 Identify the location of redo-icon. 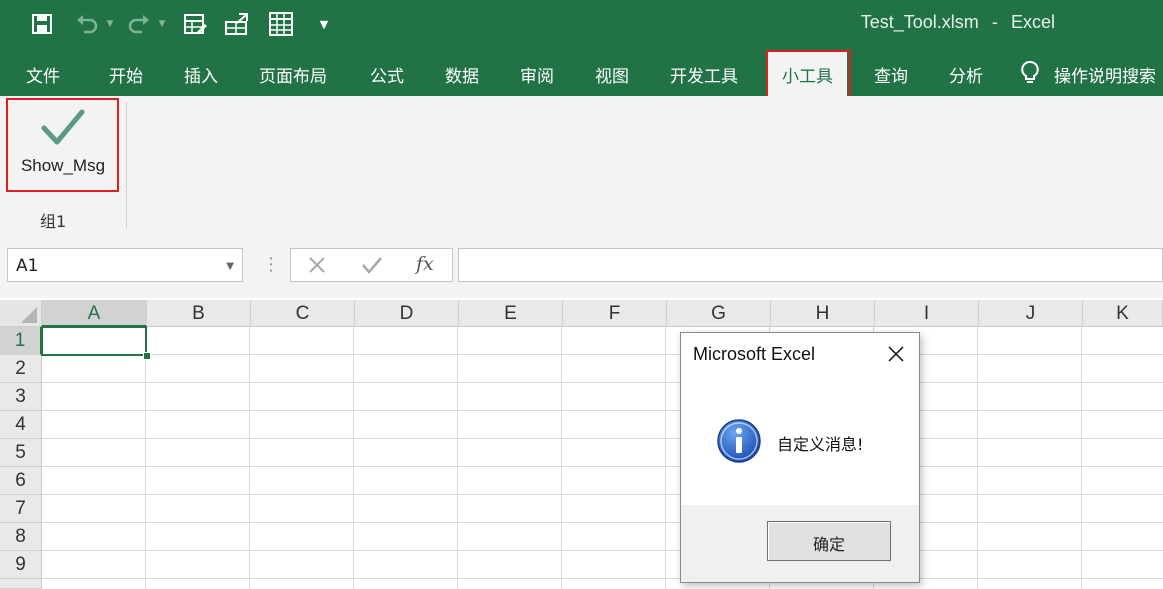
(139, 24).